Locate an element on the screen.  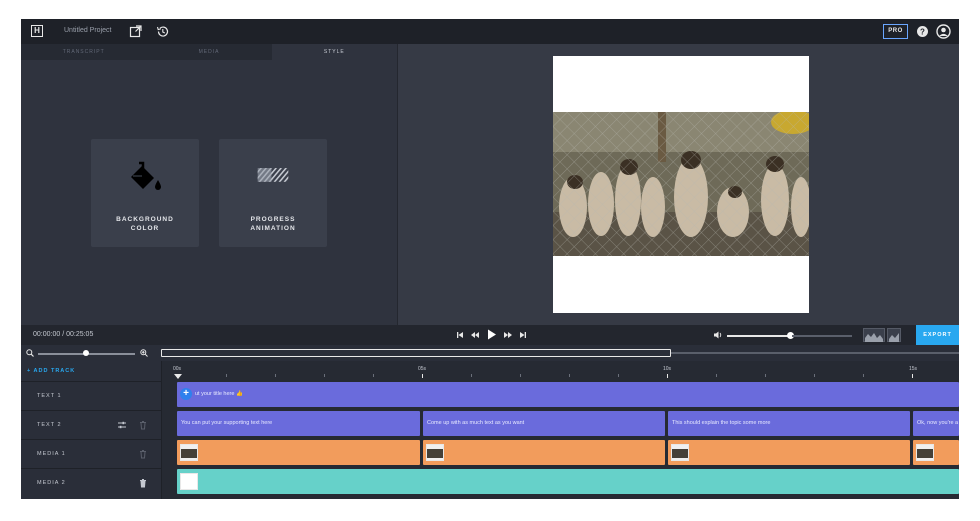
pro-badge: PRO is located at coordinates (895, 31).